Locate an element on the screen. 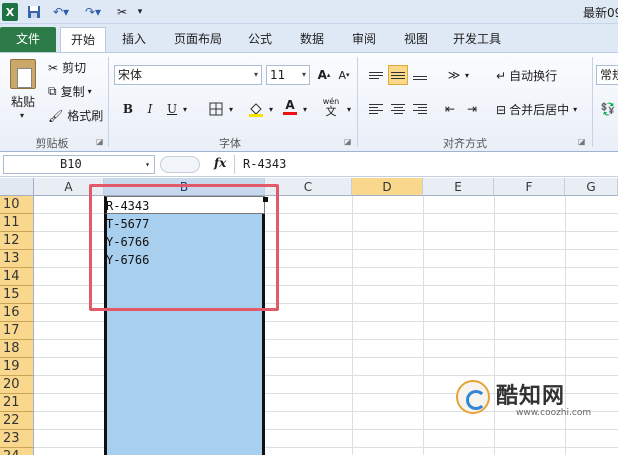 The height and width of the screenshot is (455, 618). font-name-combo: 宋体 ▾ is located at coordinates (188, 75).